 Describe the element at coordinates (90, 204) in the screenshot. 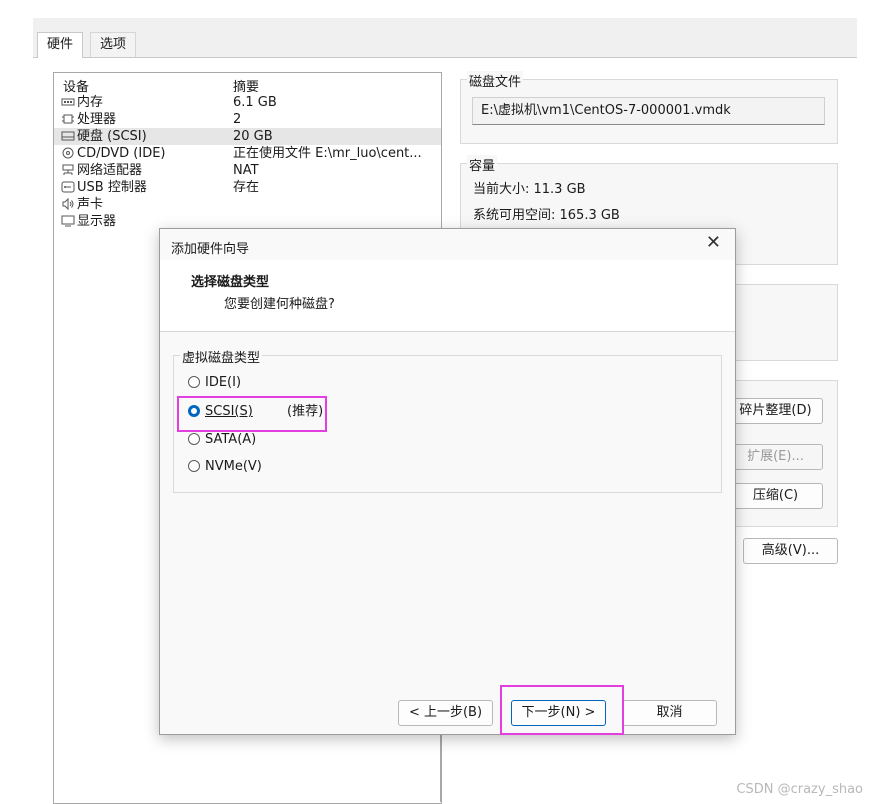

I see `device-name: 声卡` at that location.